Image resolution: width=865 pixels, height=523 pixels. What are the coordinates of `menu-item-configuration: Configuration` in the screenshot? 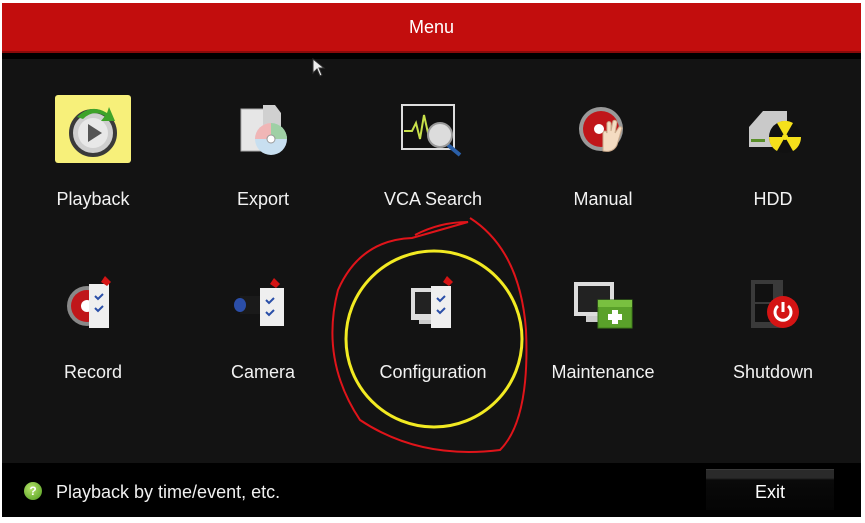 It's located at (433, 307).